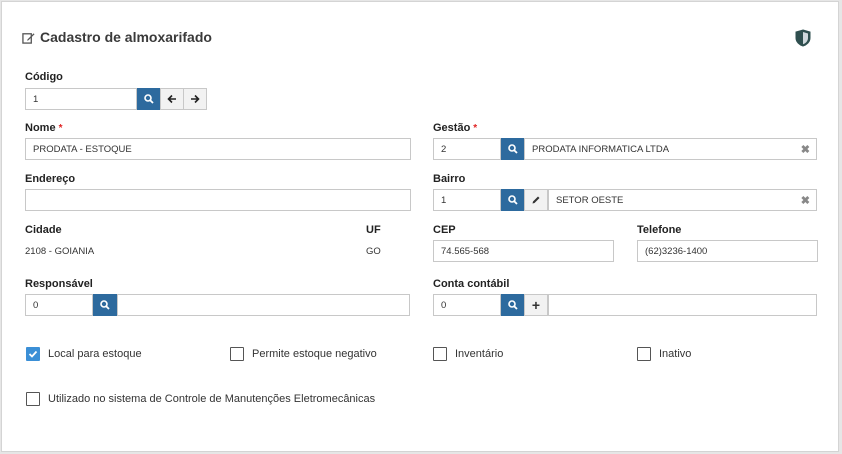 The image size is (842, 454). Describe the element at coordinates (805, 200) in the screenshot. I see `bairro-clear-icon: ✖` at that location.